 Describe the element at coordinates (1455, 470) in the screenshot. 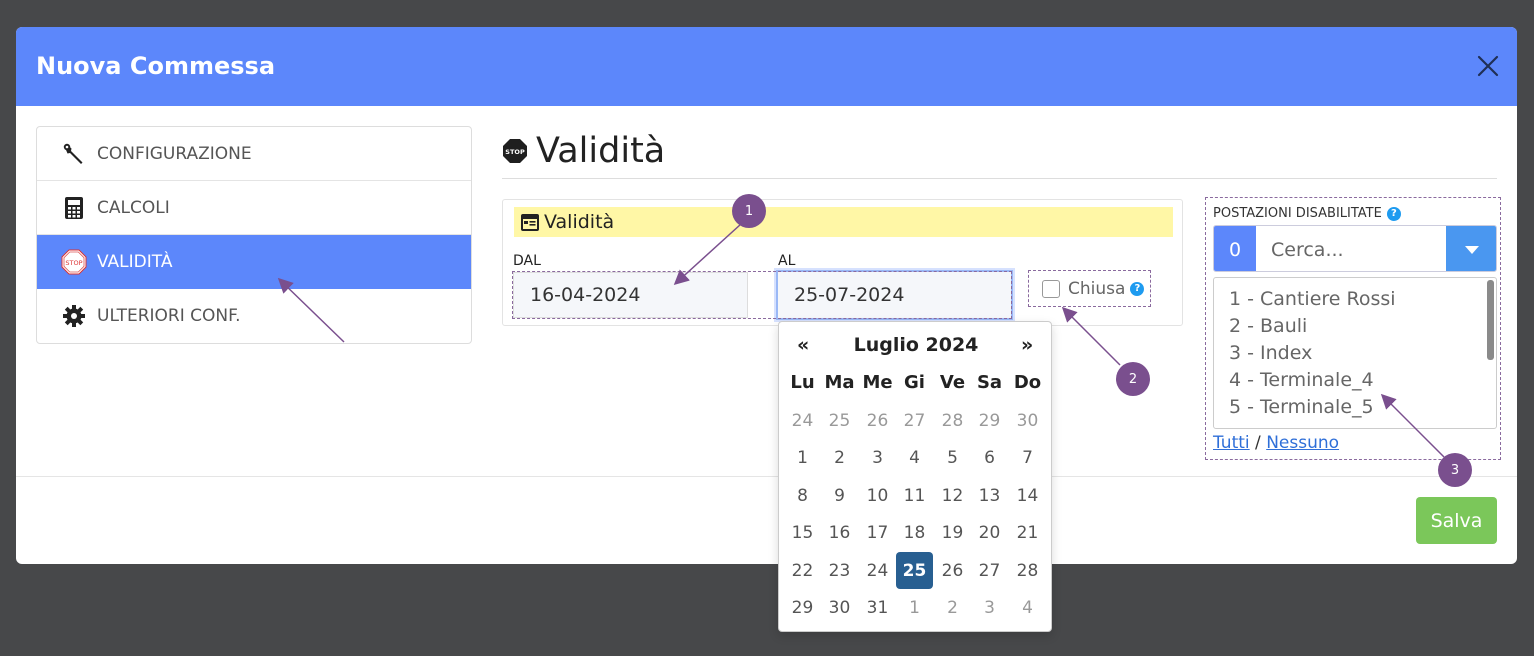

I see `annotation-marker: 3` at that location.